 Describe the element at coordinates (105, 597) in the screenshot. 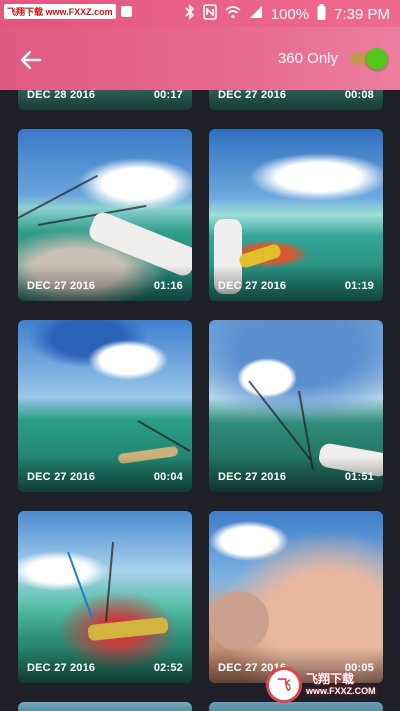

I see `video-tile: DEC 27 2016 02:52` at that location.